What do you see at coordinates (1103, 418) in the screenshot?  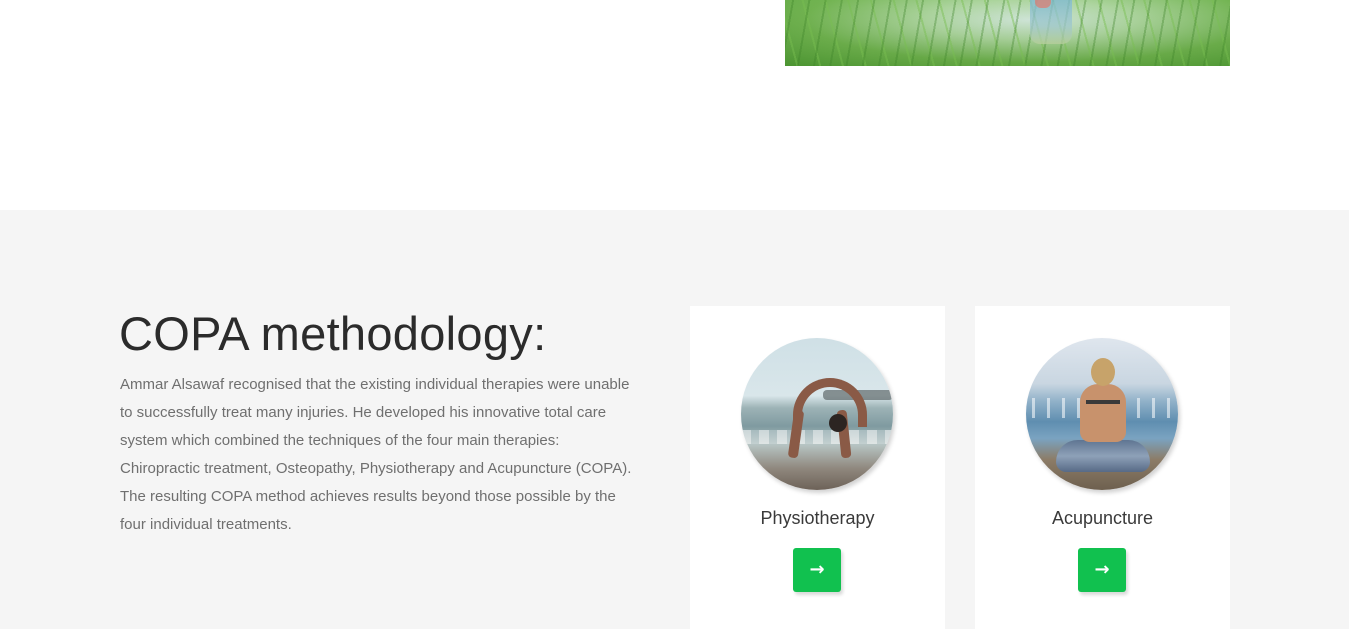 I see `meditating-figure` at bounding box center [1103, 418].